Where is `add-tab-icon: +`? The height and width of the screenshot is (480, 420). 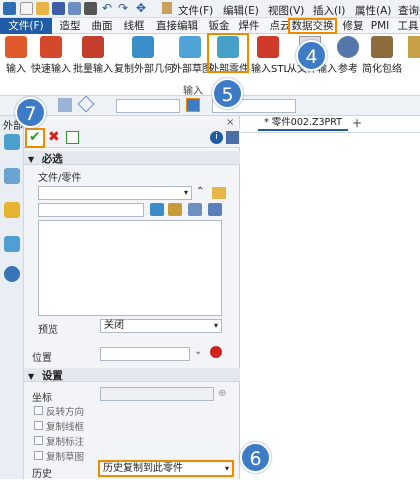
add-tab-icon: + is located at coordinates (357, 123).